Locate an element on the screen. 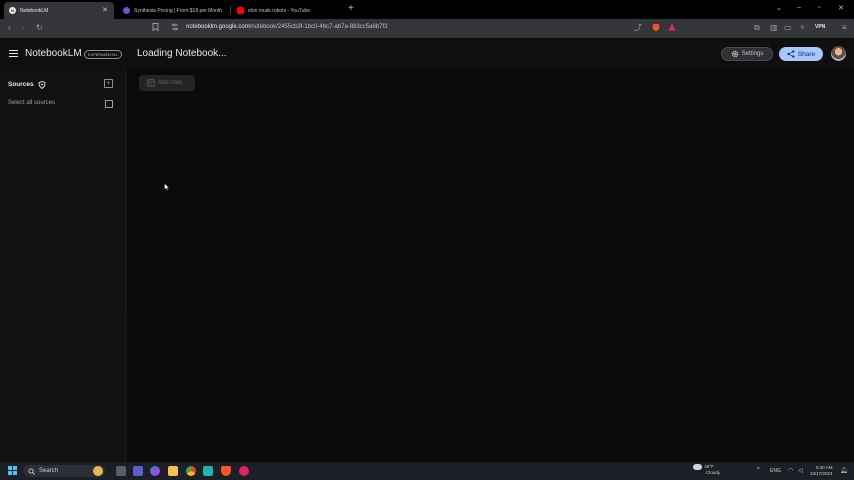 The image size is (854, 480). tab-title: Synthesia Pricing | From $18 per Month is located at coordinates (178, 10).